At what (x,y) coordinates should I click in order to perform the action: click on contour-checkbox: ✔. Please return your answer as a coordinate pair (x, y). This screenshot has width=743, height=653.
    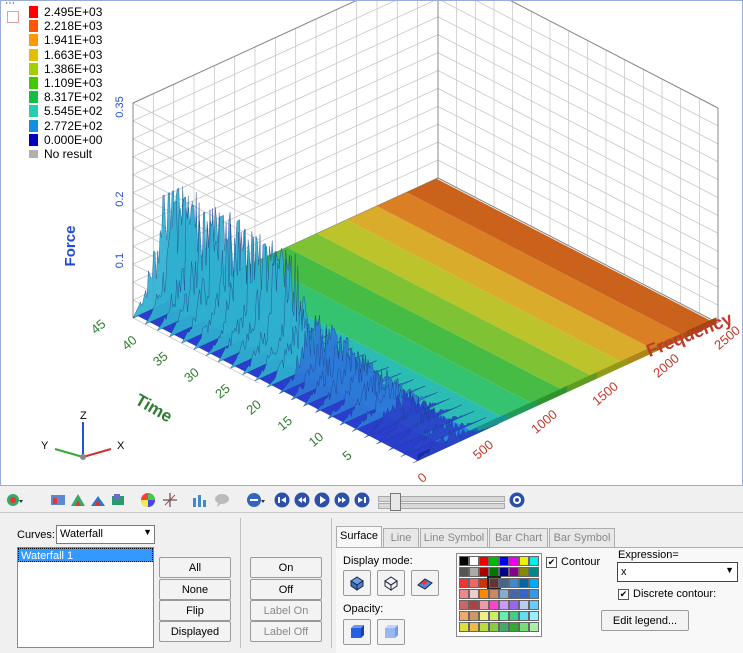
    Looking at the image, I should click on (551, 562).